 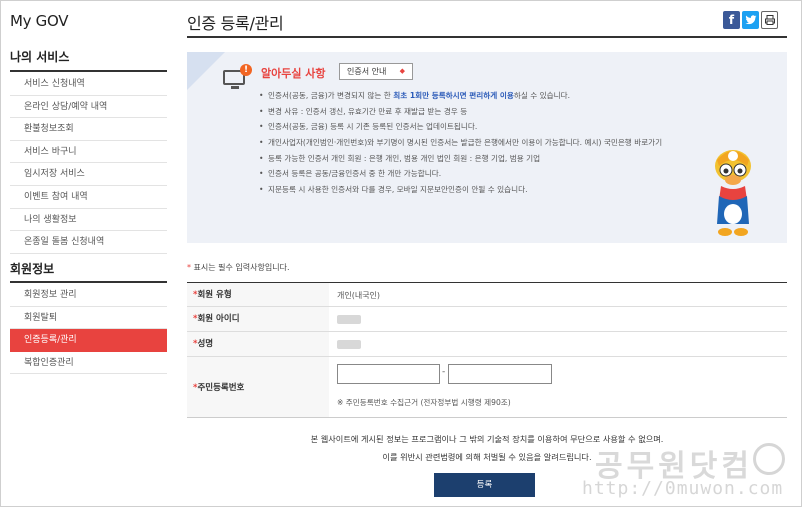 I want to click on rrn-front-input, so click(x=388, y=374).